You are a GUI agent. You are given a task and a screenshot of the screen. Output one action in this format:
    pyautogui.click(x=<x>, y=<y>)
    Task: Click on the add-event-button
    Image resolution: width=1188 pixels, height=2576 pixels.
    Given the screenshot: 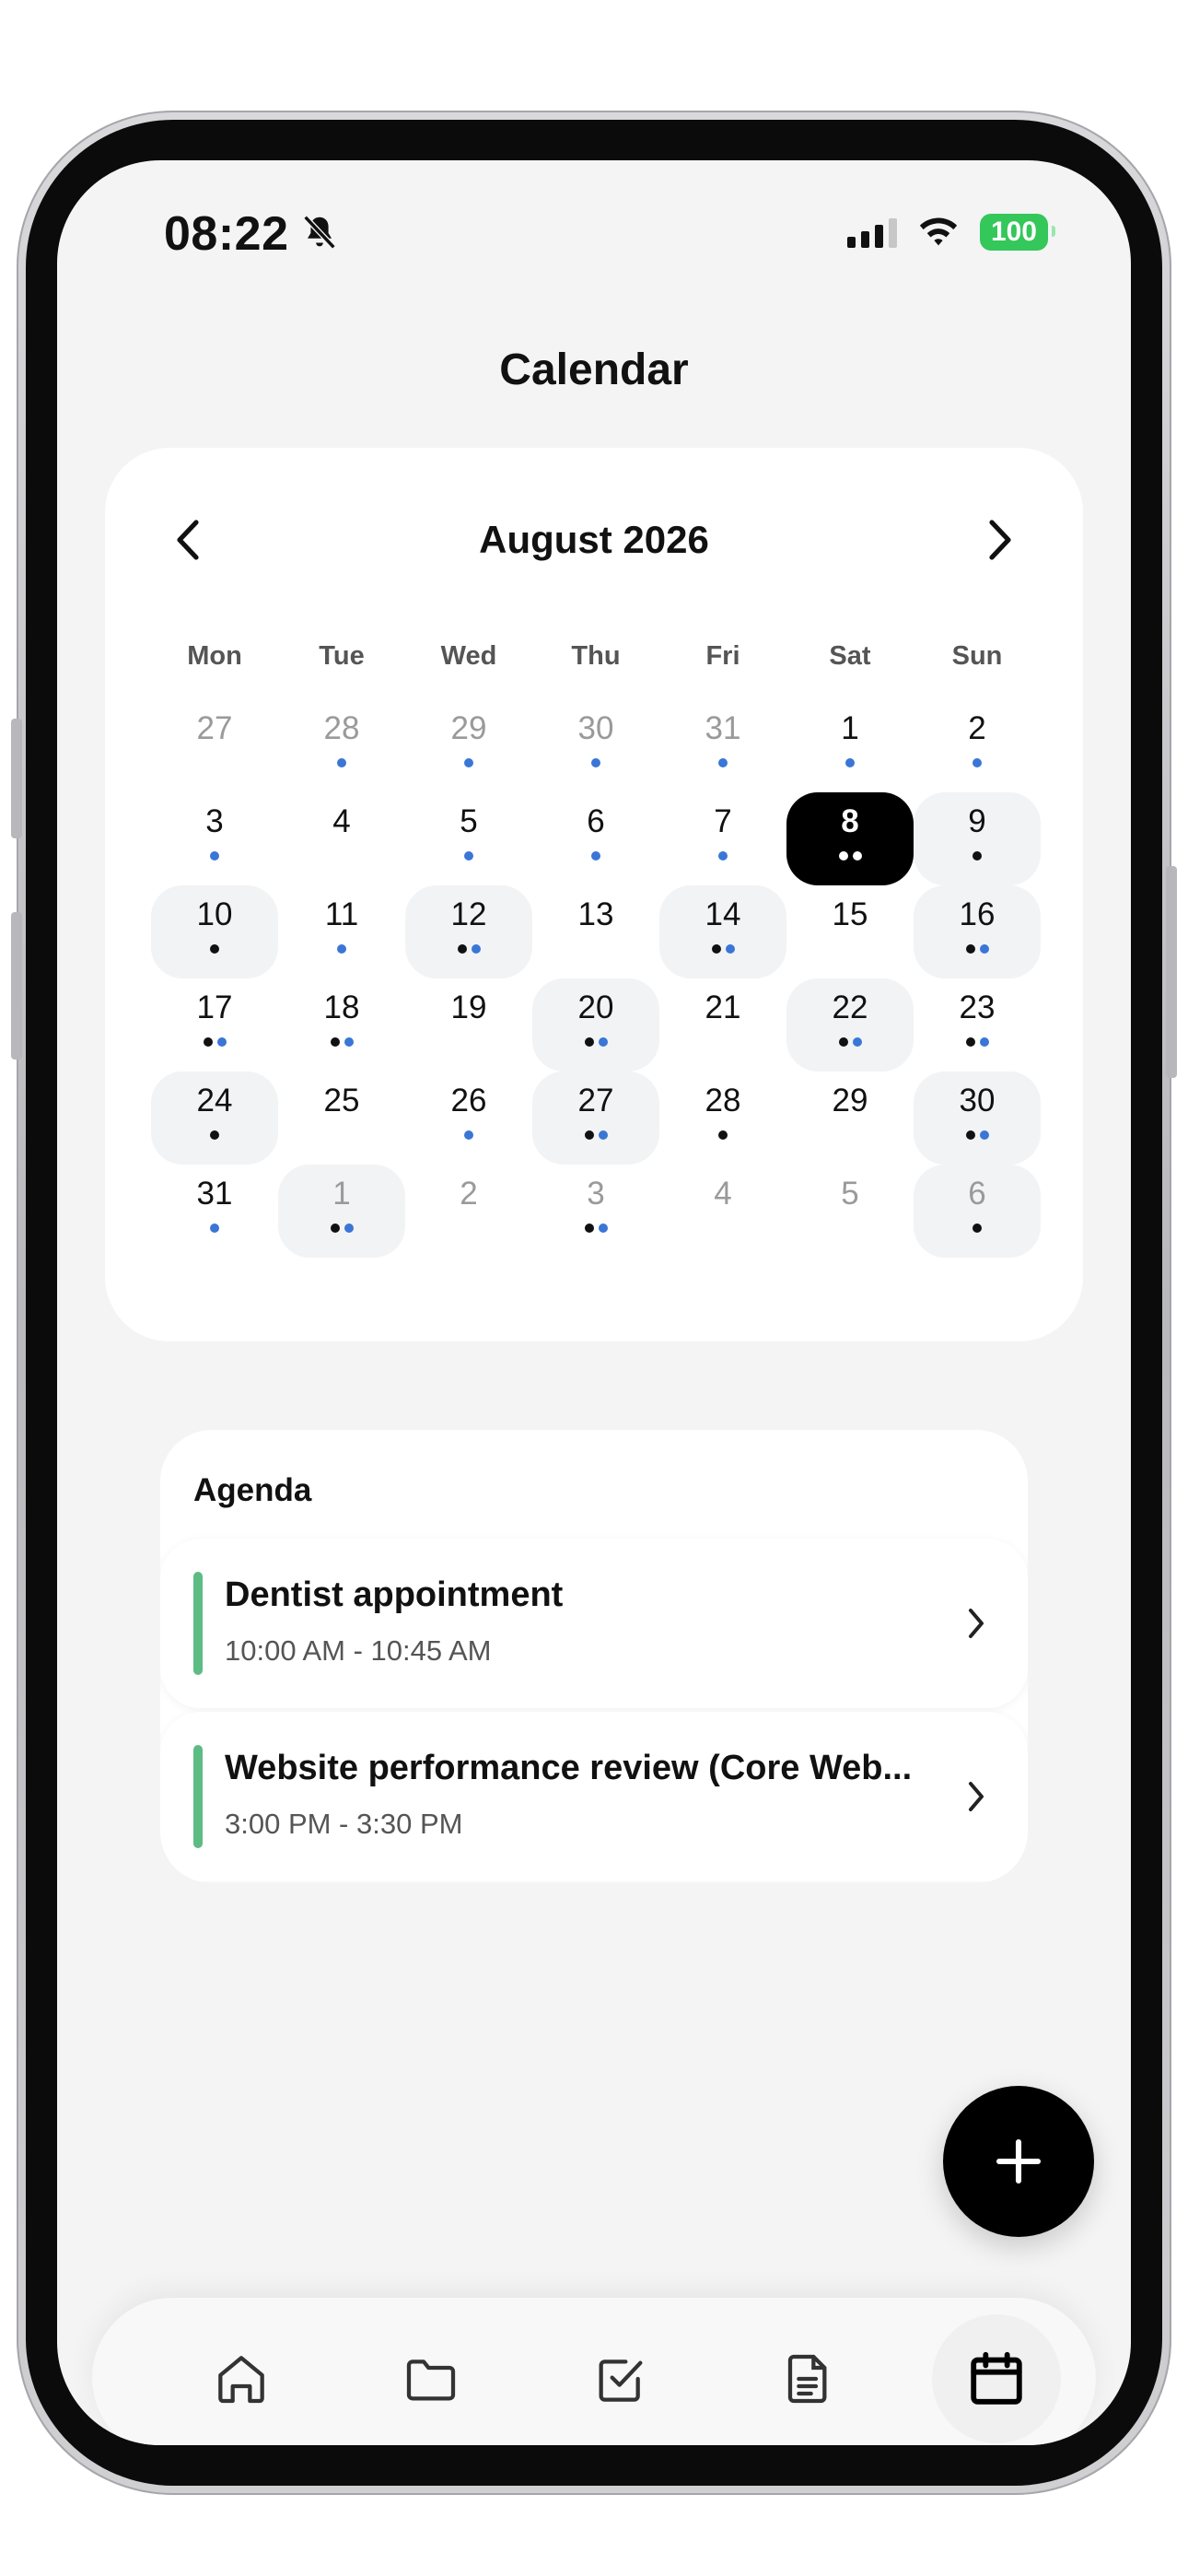 What is the action you would take?
    pyautogui.click(x=1019, y=2161)
    